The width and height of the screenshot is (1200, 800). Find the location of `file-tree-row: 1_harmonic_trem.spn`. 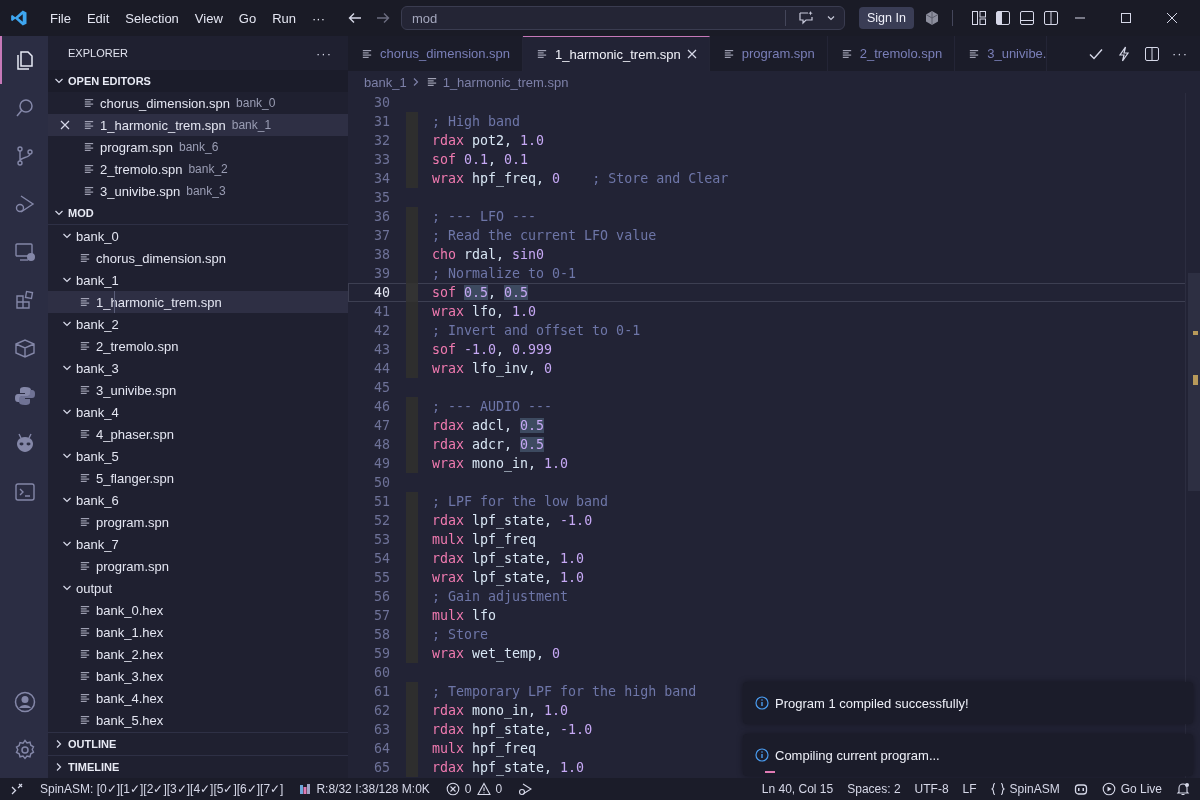

file-tree-row: 1_harmonic_trem.spn is located at coordinates (198, 302).